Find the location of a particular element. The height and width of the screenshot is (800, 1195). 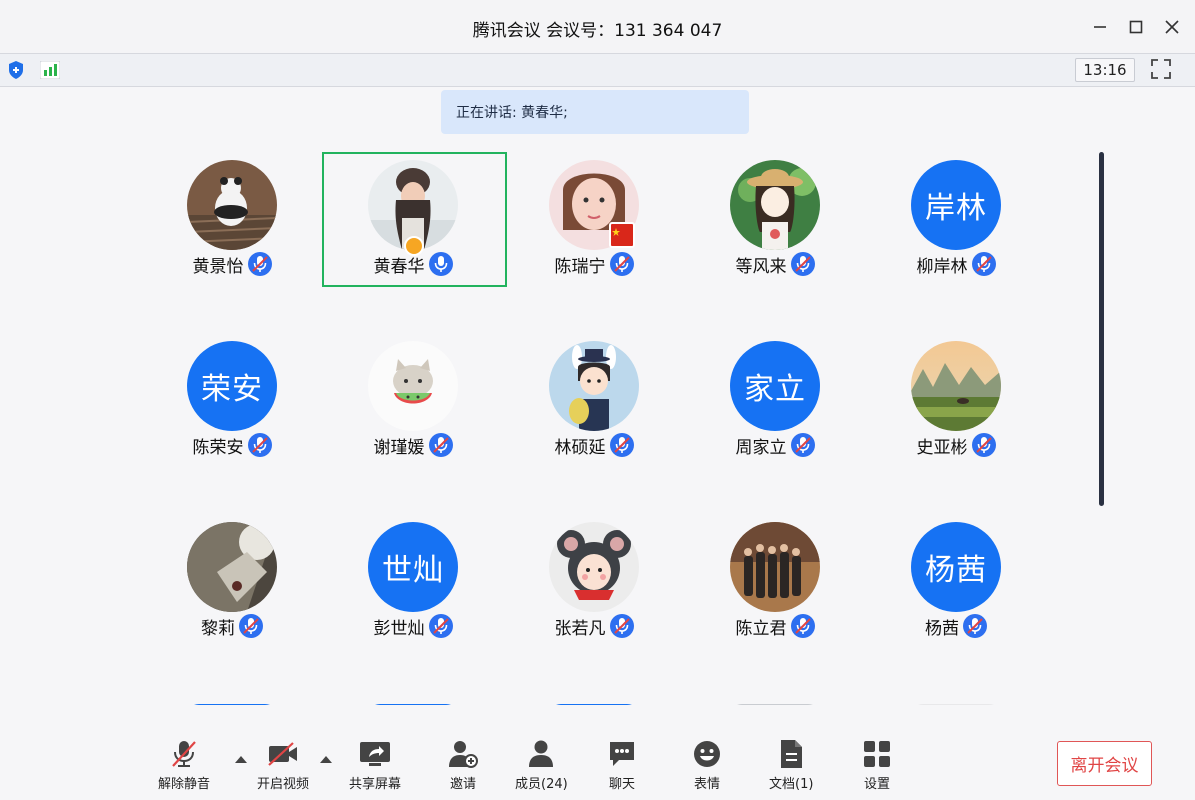

participant-name: 谢瑾媛 is located at coordinates (399, 447).